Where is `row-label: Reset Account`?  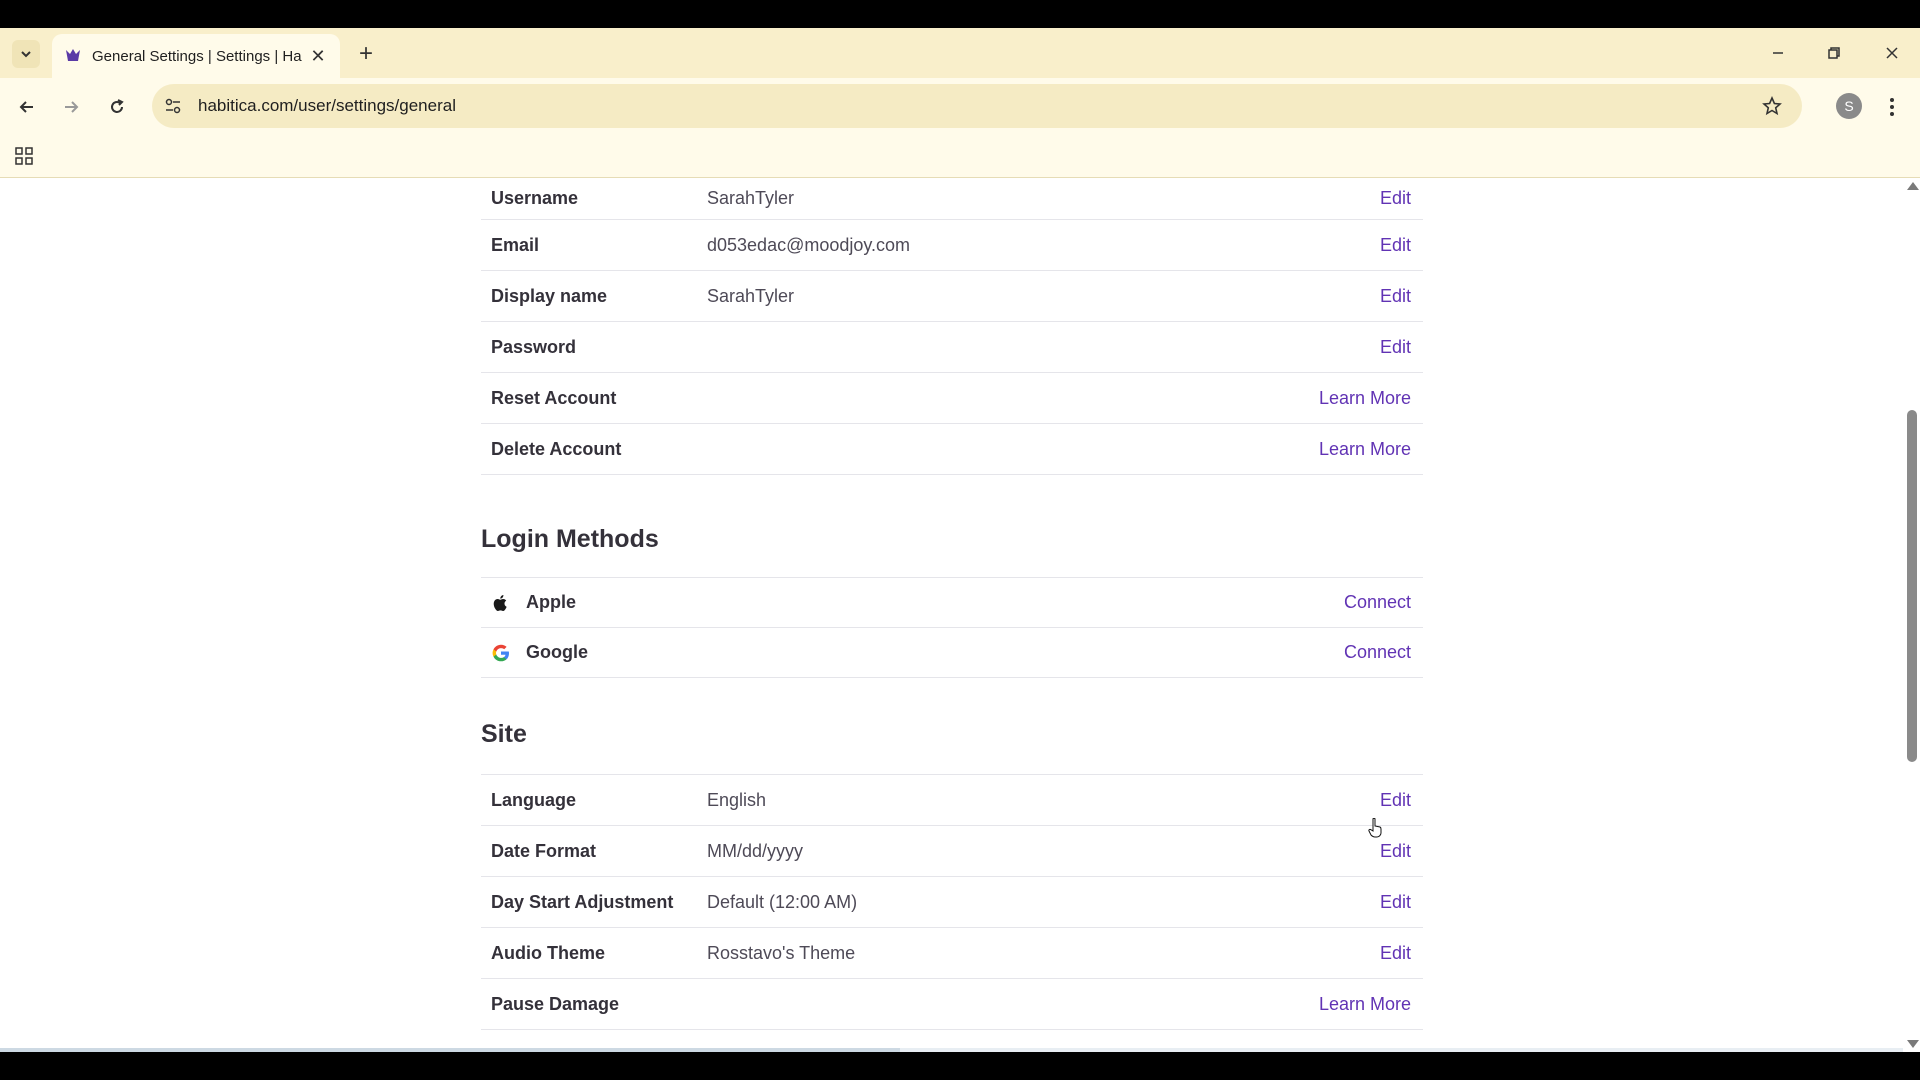 row-label: Reset Account is located at coordinates (554, 397).